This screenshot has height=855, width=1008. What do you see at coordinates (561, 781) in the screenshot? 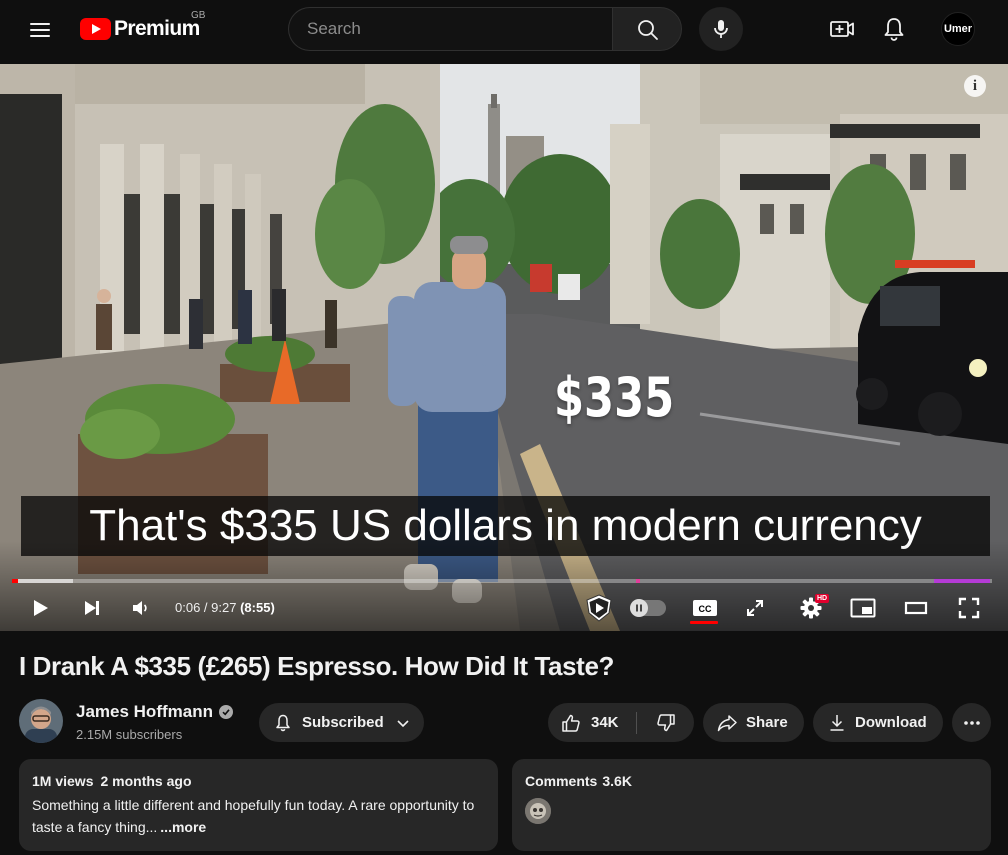
I see `comments-label: Comments` at bounding box center [561, 781].